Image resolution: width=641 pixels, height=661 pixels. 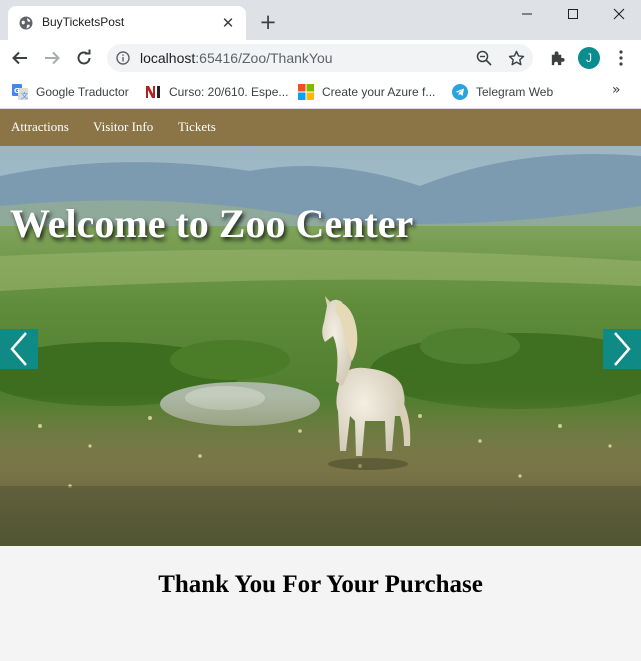 I want to click on minimize-button, so click(x=527, y=14).